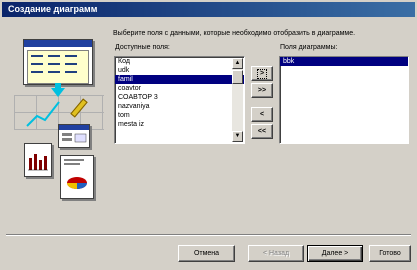 This screenshot has height=270, width=417. Describe the element at coordinates (276, 253) in the screenshot. I see `back-button: < Назад` at that location.